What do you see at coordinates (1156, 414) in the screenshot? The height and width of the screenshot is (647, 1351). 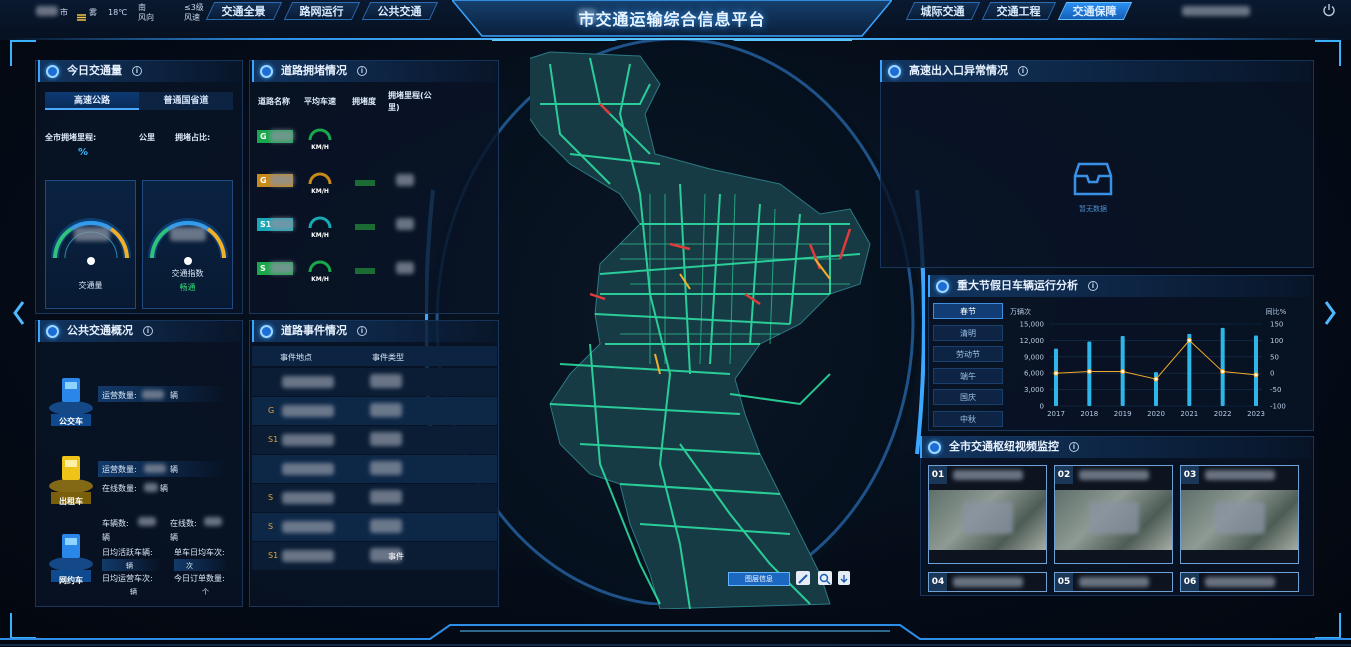 I see `x-tick-label: 2020` at bounding box center [1156, 414].